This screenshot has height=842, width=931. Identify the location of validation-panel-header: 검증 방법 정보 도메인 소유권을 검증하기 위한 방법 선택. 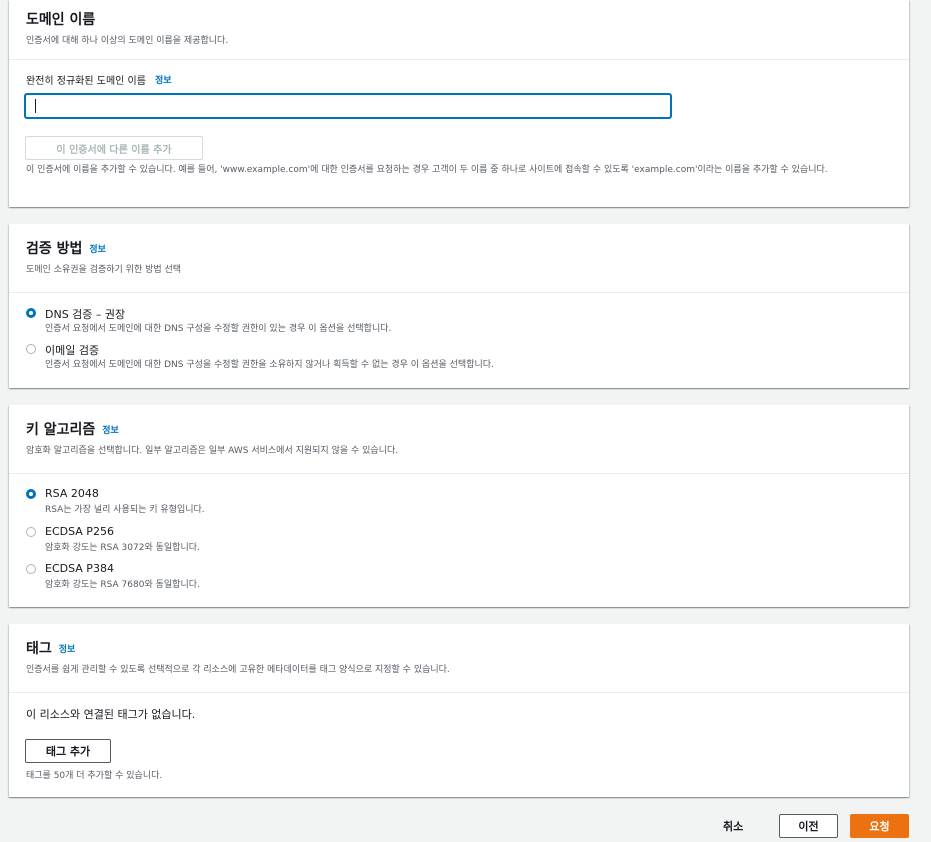
(459, 258).